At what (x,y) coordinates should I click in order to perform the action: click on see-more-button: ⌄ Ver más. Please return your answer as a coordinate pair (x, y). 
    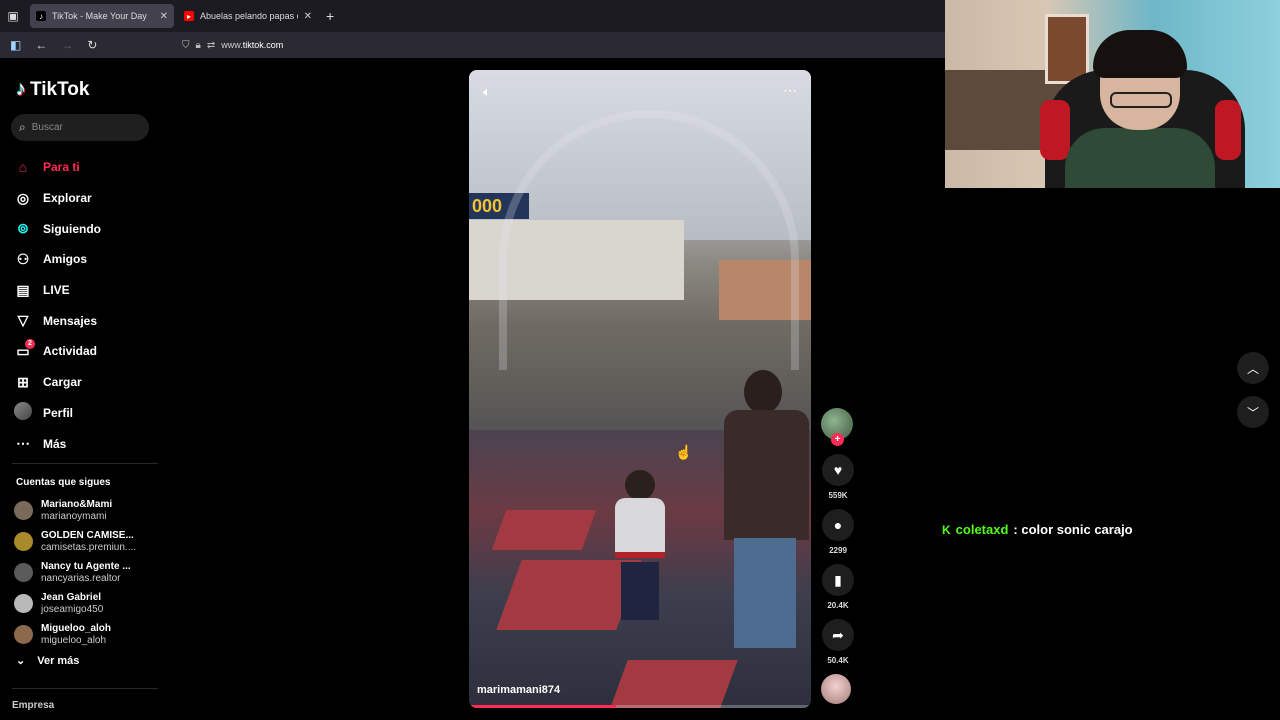
    Looking at the image, I should click on (48, 661).